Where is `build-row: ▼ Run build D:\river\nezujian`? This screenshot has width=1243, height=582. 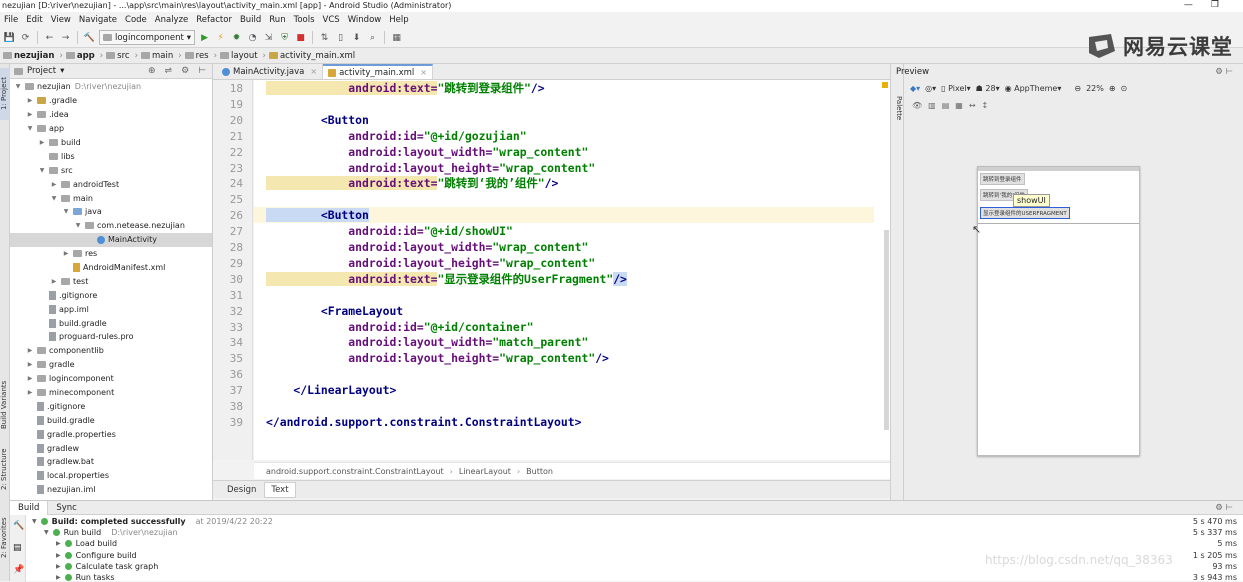
build-row: ▼ Run build D:\river\nezujian is located at coordinates (111, 532).